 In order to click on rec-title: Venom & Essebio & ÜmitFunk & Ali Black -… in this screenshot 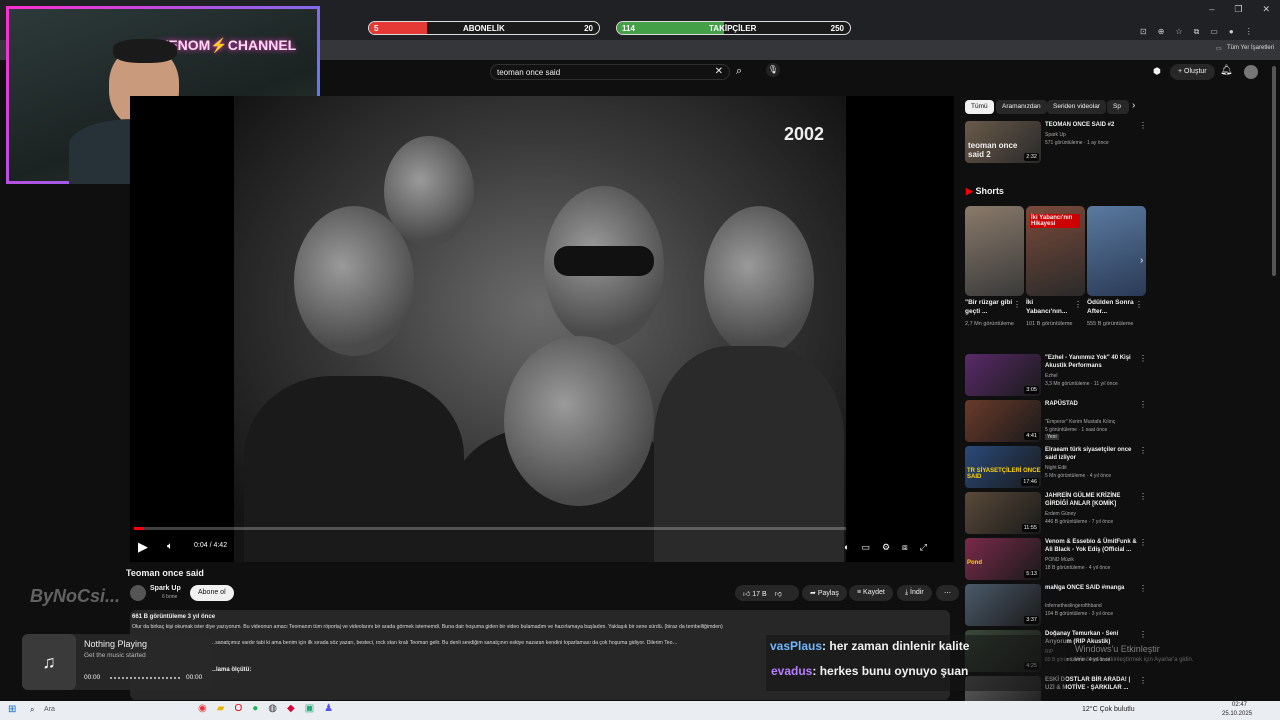, I will do `click(1091, 546)`.